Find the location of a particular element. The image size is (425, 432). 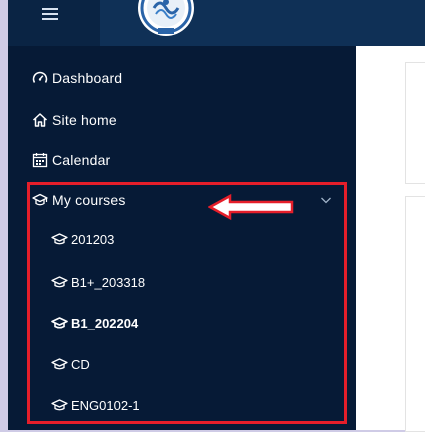

nav-label-site-home: Site home is located at coordinates (84, 120).